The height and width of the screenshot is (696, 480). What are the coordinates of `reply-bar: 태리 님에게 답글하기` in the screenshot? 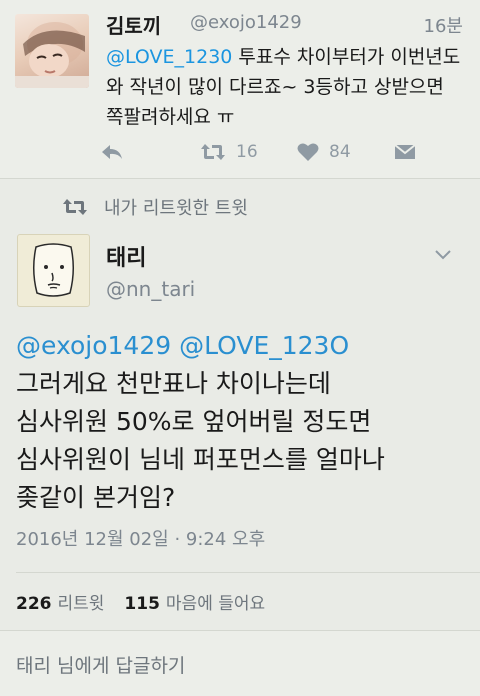 It's located at (240, 663).